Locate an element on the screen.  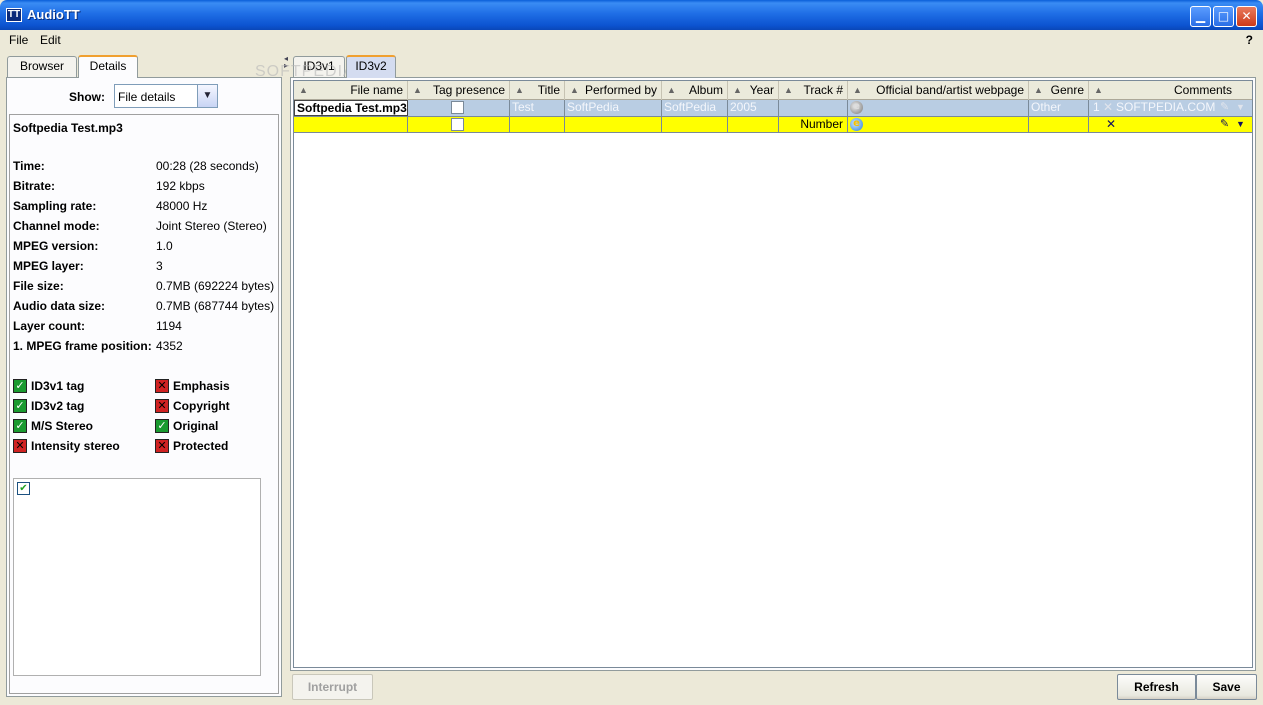
prop-label-bitrate: Bitrate: is located at coordinates (34, 186).